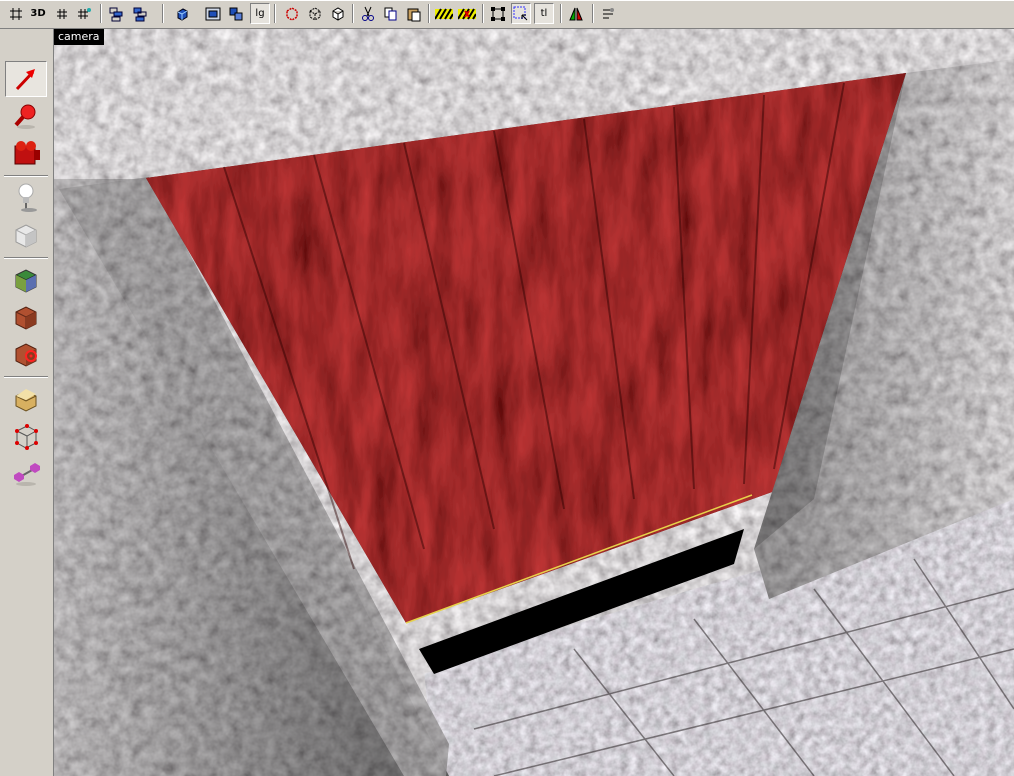  Describe the element at coordinates (444, 13) in the screenshot. I see `hazard-stripe-icon` at that location.